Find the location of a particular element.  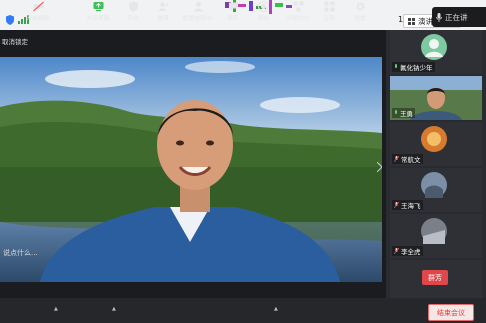

gear-icon is located at coordinates (360, 6).